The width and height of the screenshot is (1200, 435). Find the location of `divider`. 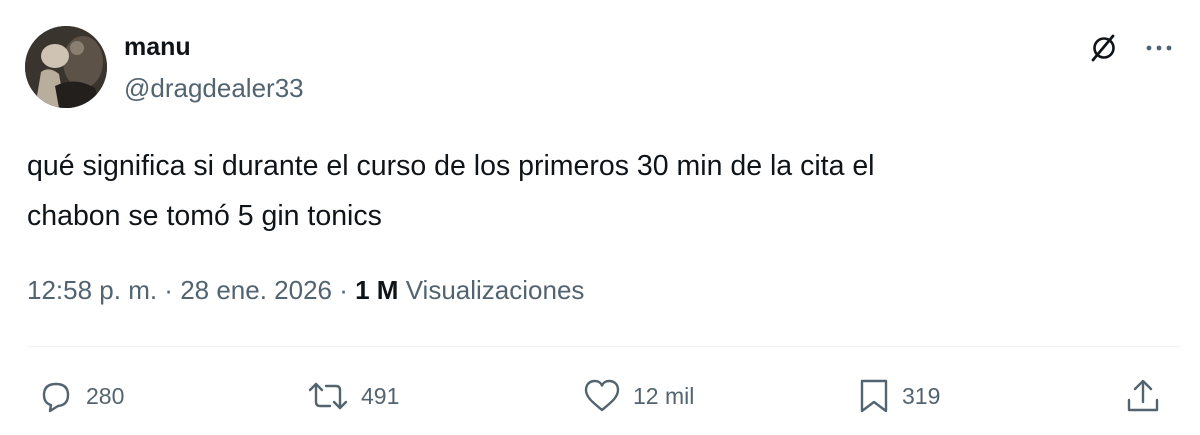

divider is located at coordinates (603, 346).